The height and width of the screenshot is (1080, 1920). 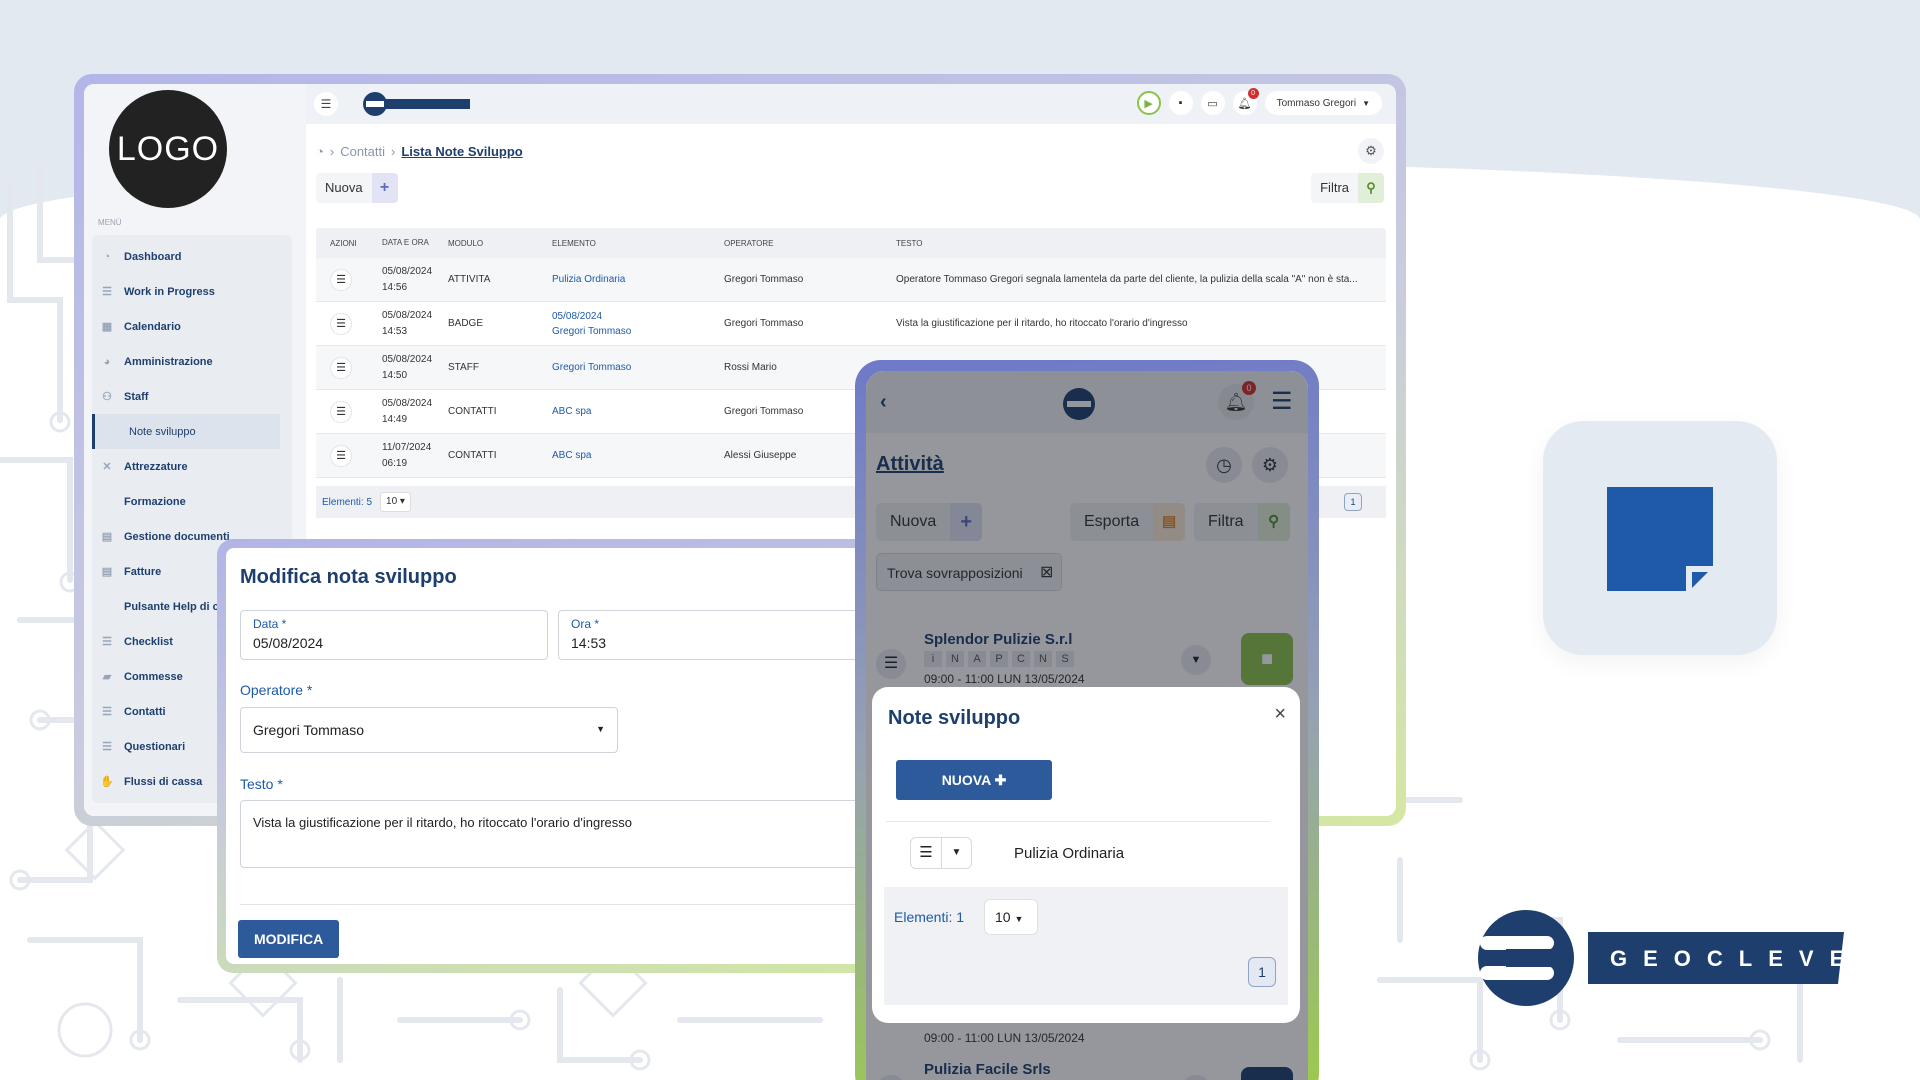 I want to click on search-icon: ⚲, so click(x=1371, y=188).